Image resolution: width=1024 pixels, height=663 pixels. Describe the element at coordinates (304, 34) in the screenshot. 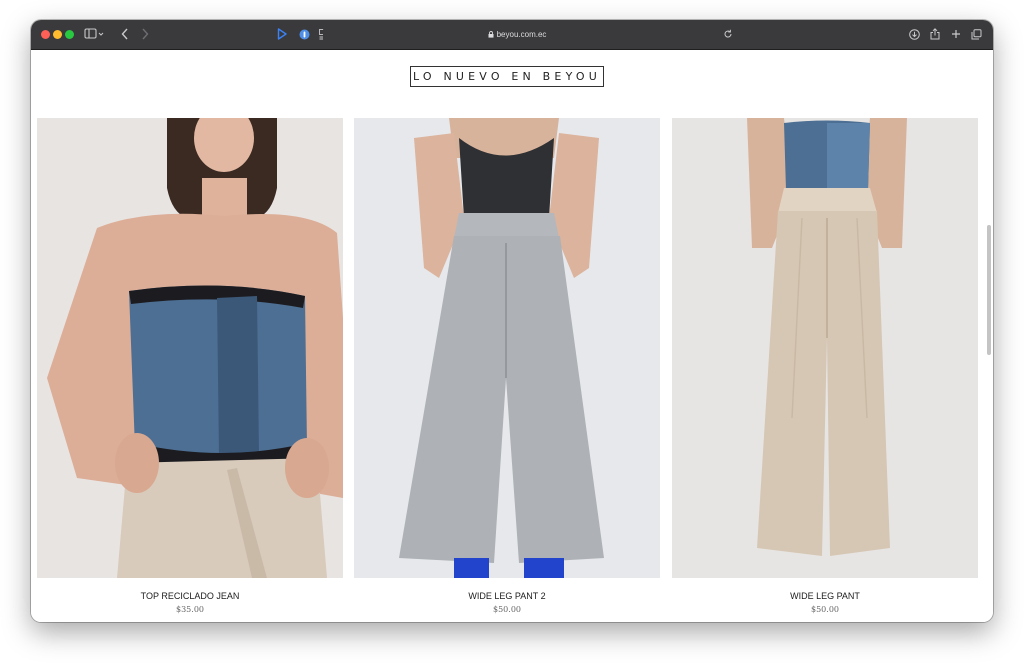

I see `password-extension-icon` at that location.